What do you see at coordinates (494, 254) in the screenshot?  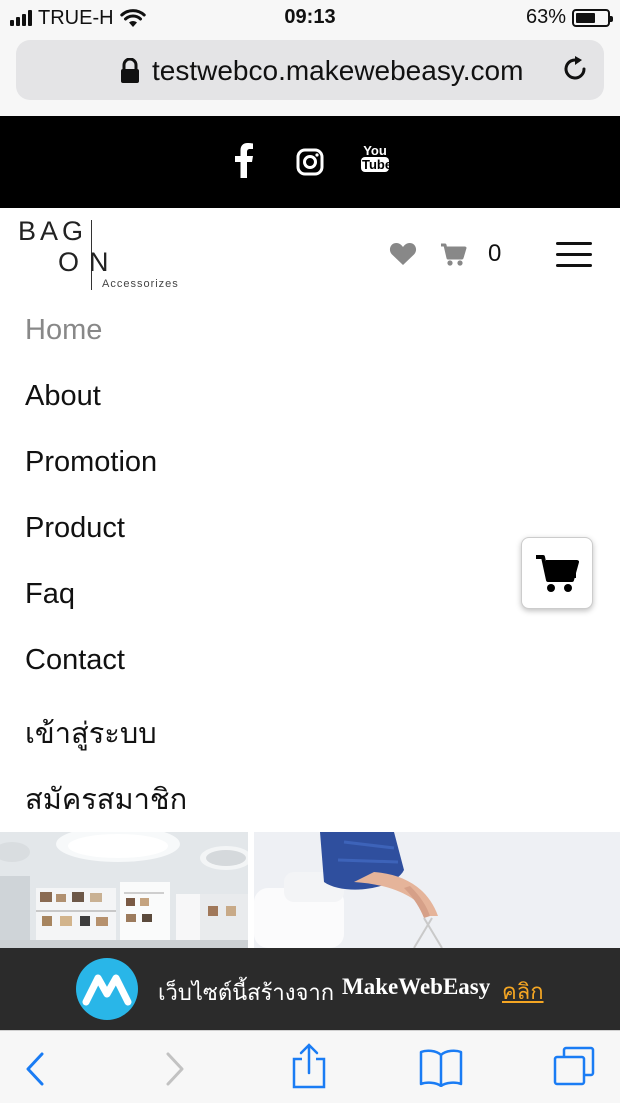 I see `cart-count: 0` at bounding box center [494, 254].